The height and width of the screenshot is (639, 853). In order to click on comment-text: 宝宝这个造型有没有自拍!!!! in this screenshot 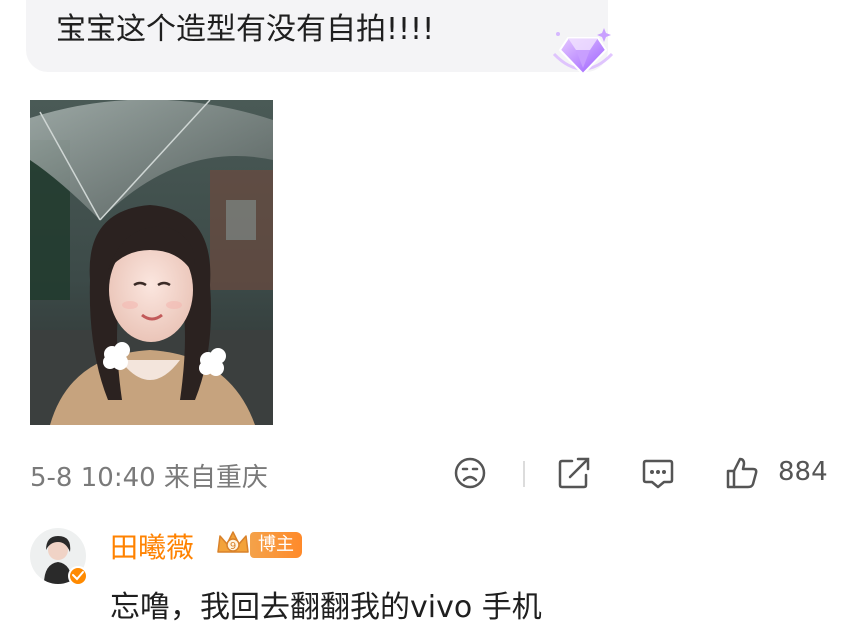, I will do `click(245, 29)`.